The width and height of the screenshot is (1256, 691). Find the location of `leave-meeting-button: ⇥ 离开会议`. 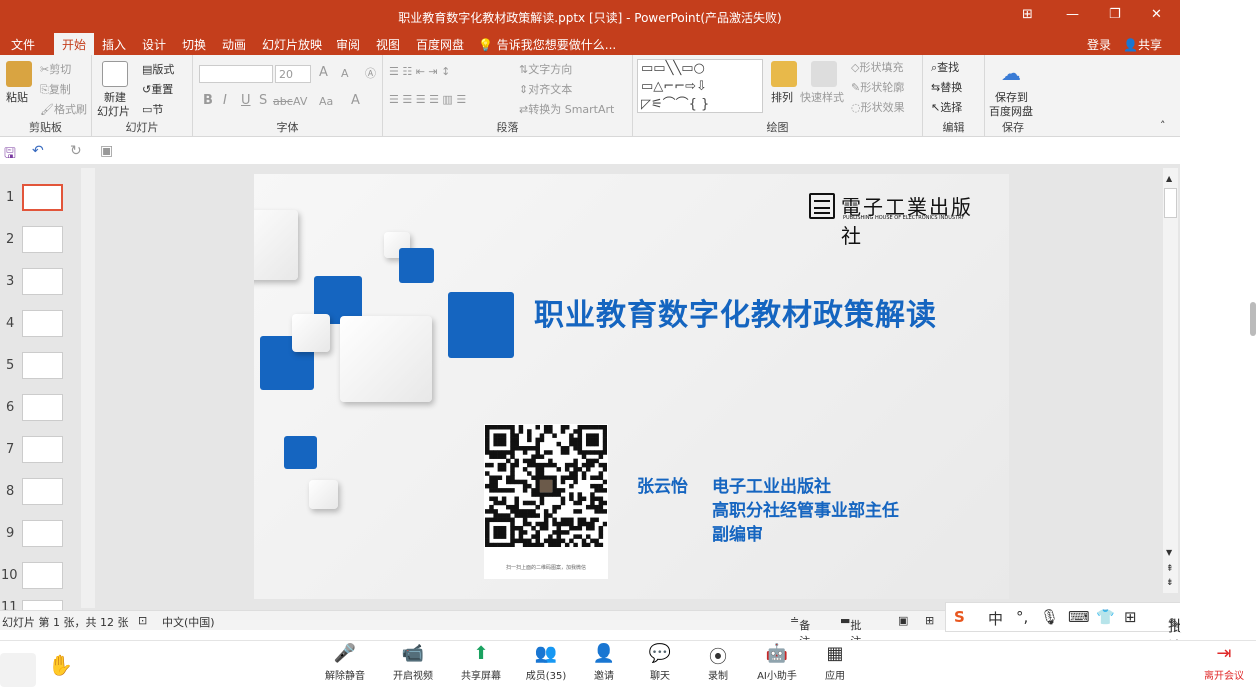

leave-meeting-button: ⇥ 离开会议 is located at coordinates (1224, 662).